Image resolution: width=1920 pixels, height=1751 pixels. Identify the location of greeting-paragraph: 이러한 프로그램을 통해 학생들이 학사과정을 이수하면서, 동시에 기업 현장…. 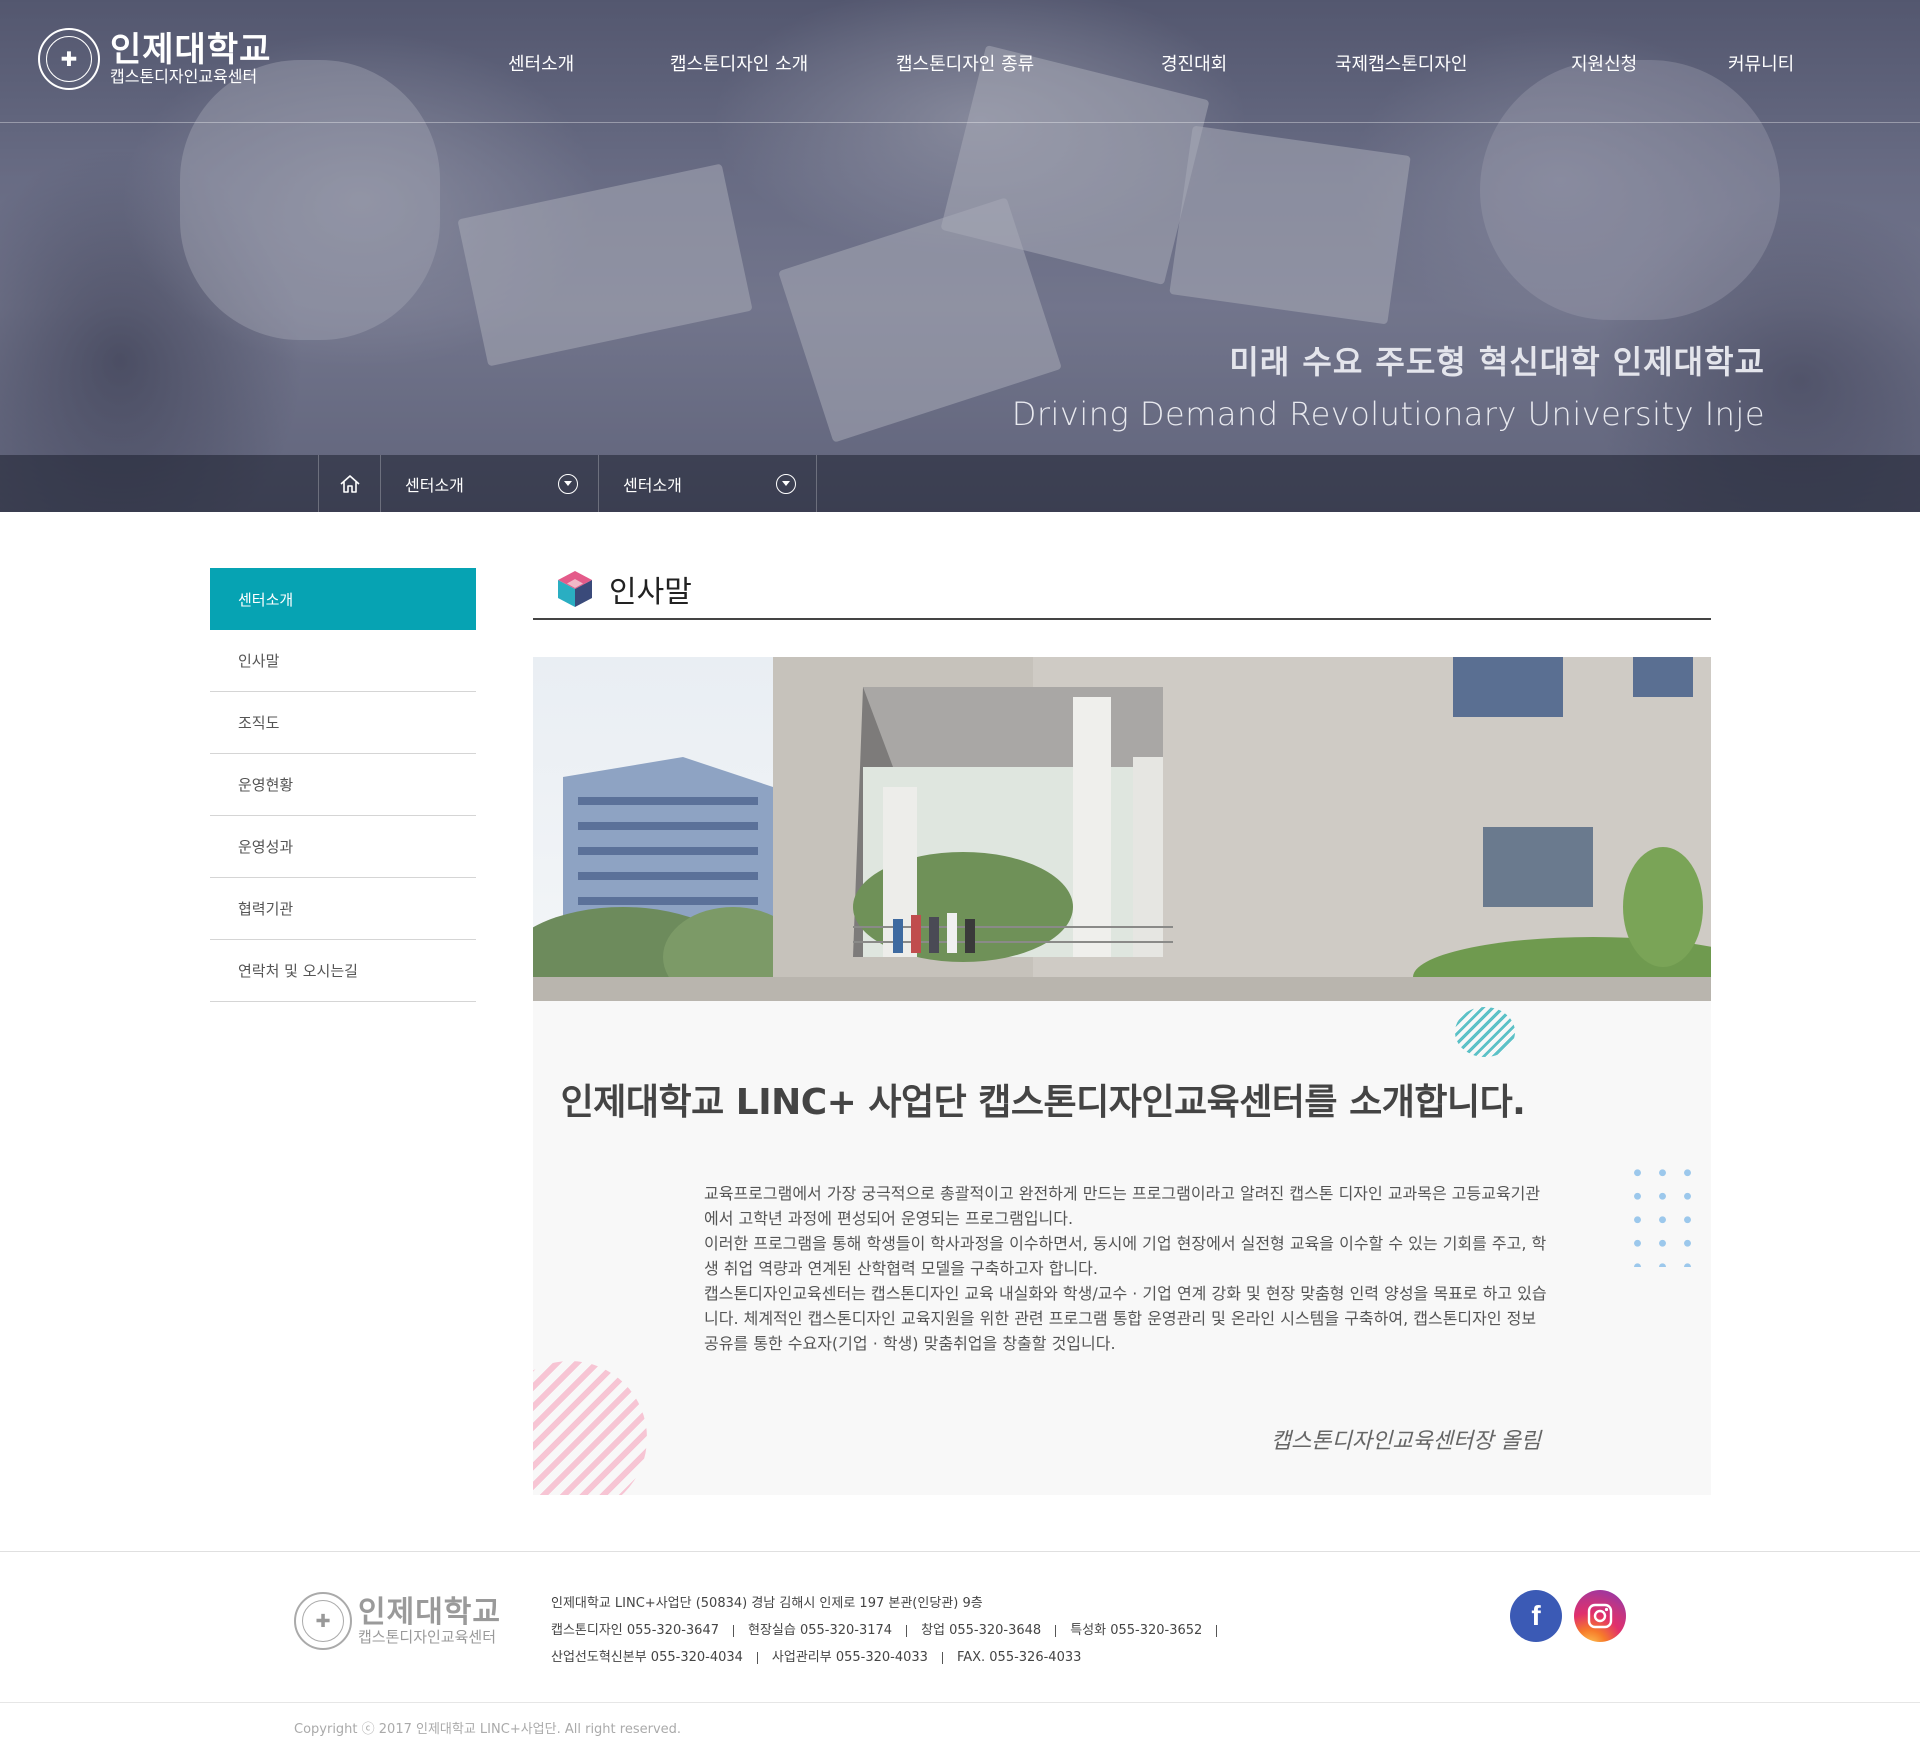
(1125, 1256).